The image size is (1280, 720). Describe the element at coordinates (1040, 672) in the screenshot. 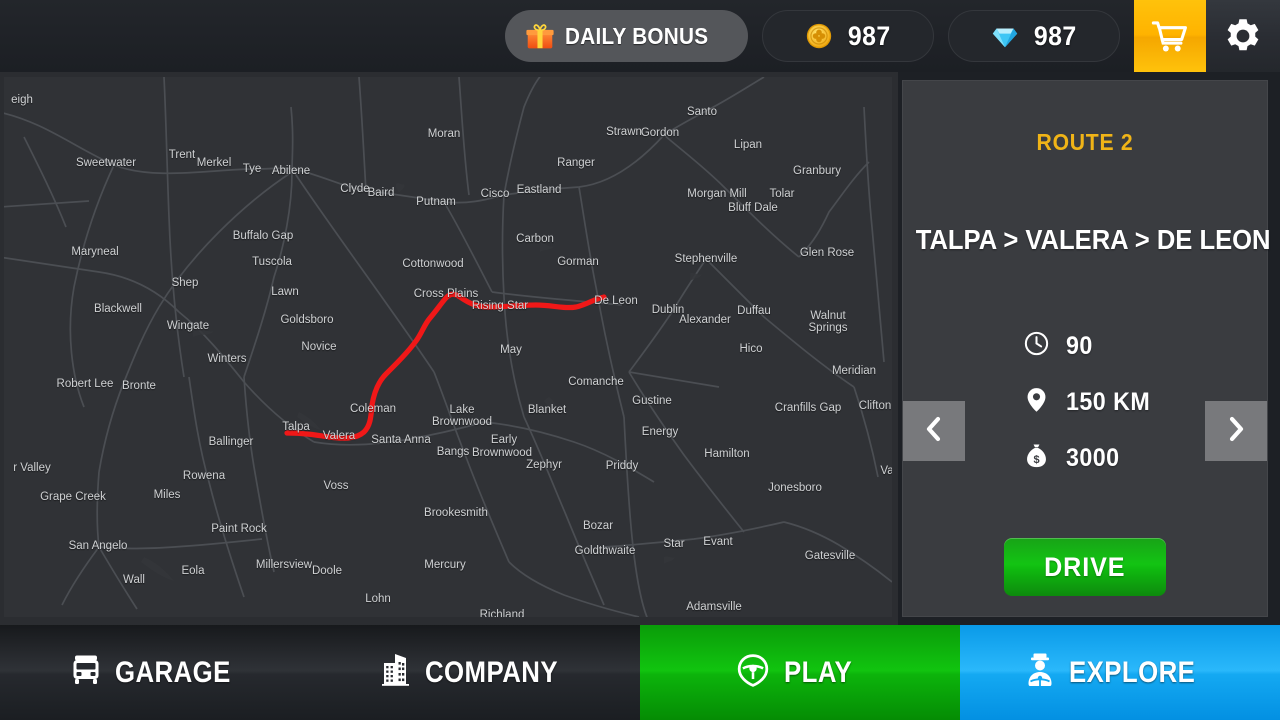

I see `driver-icon` at that location.